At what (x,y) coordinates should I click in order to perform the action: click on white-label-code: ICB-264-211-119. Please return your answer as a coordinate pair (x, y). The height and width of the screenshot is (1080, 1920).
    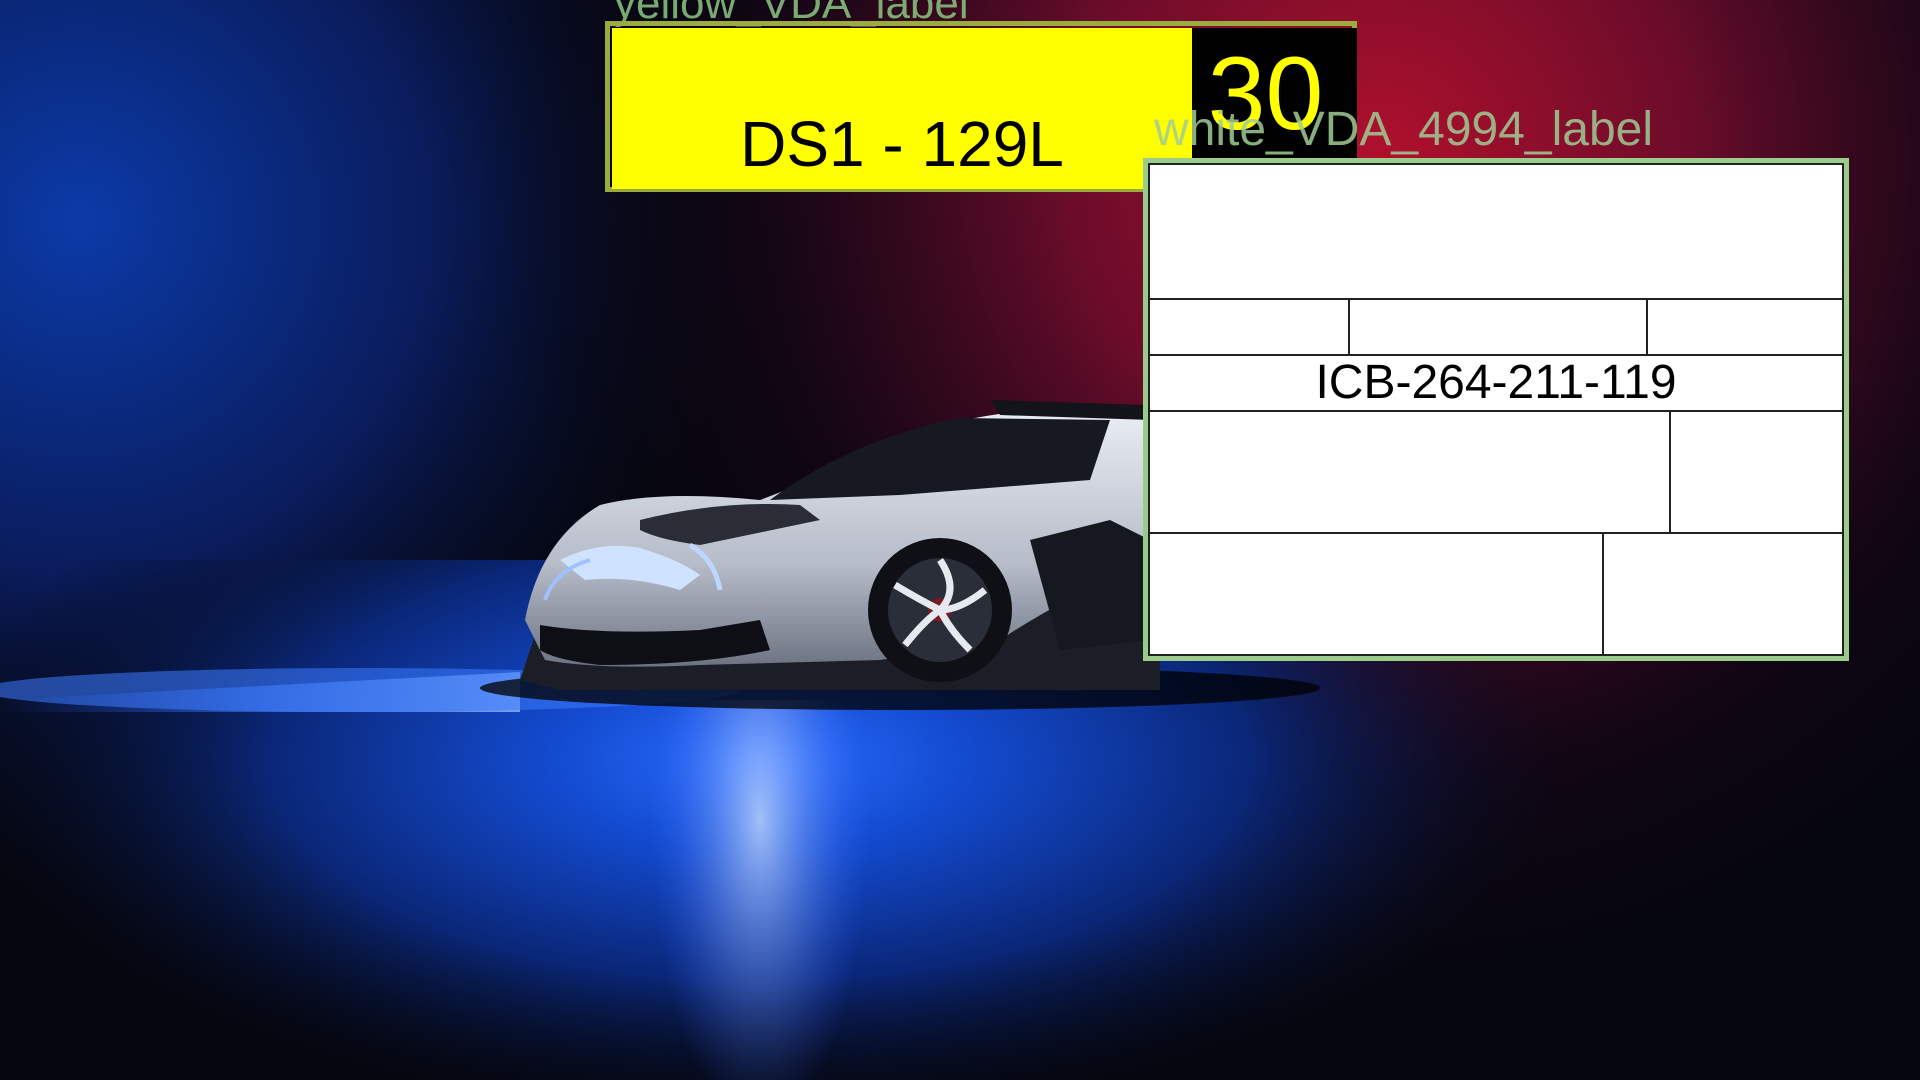
    Looking at the image, I should click on (1496, 382).